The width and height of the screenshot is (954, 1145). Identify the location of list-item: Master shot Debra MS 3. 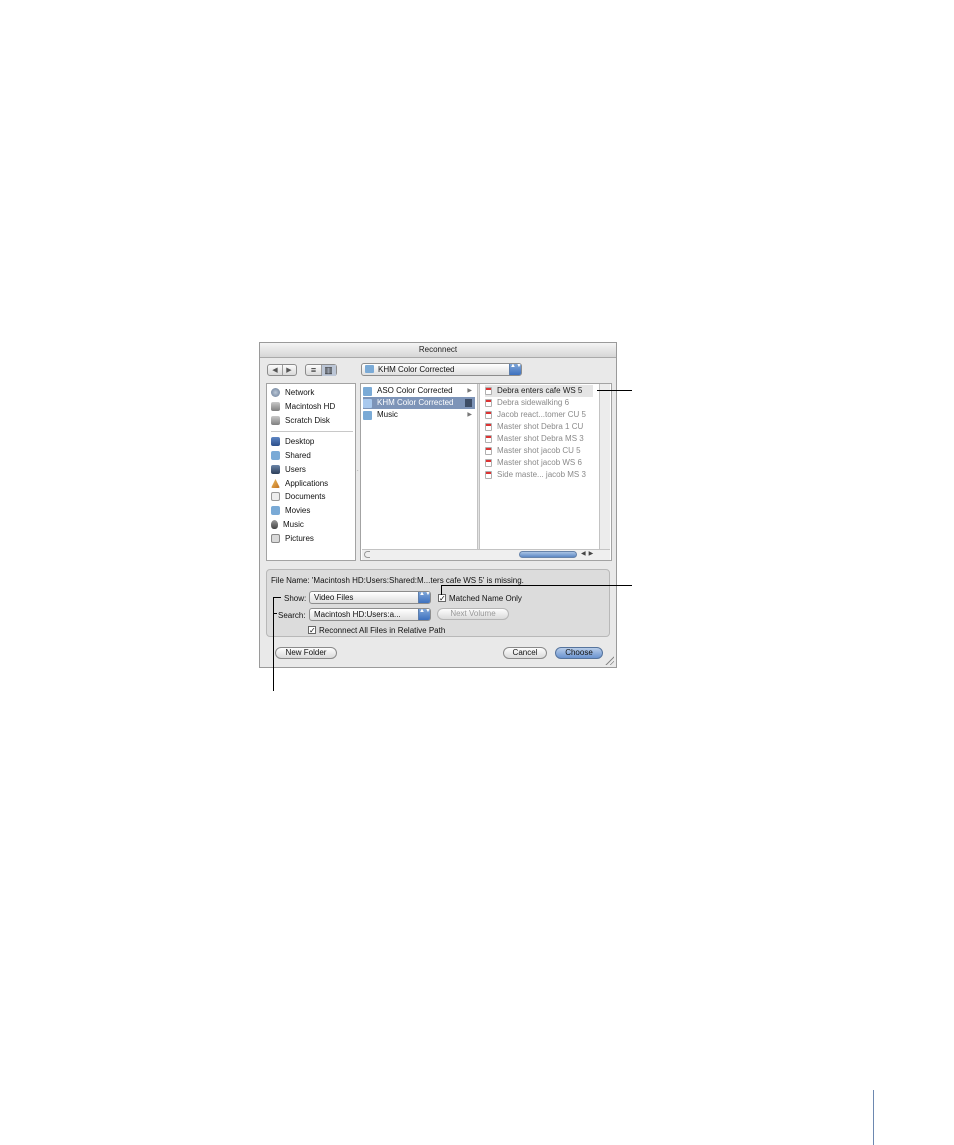
(534, 439).